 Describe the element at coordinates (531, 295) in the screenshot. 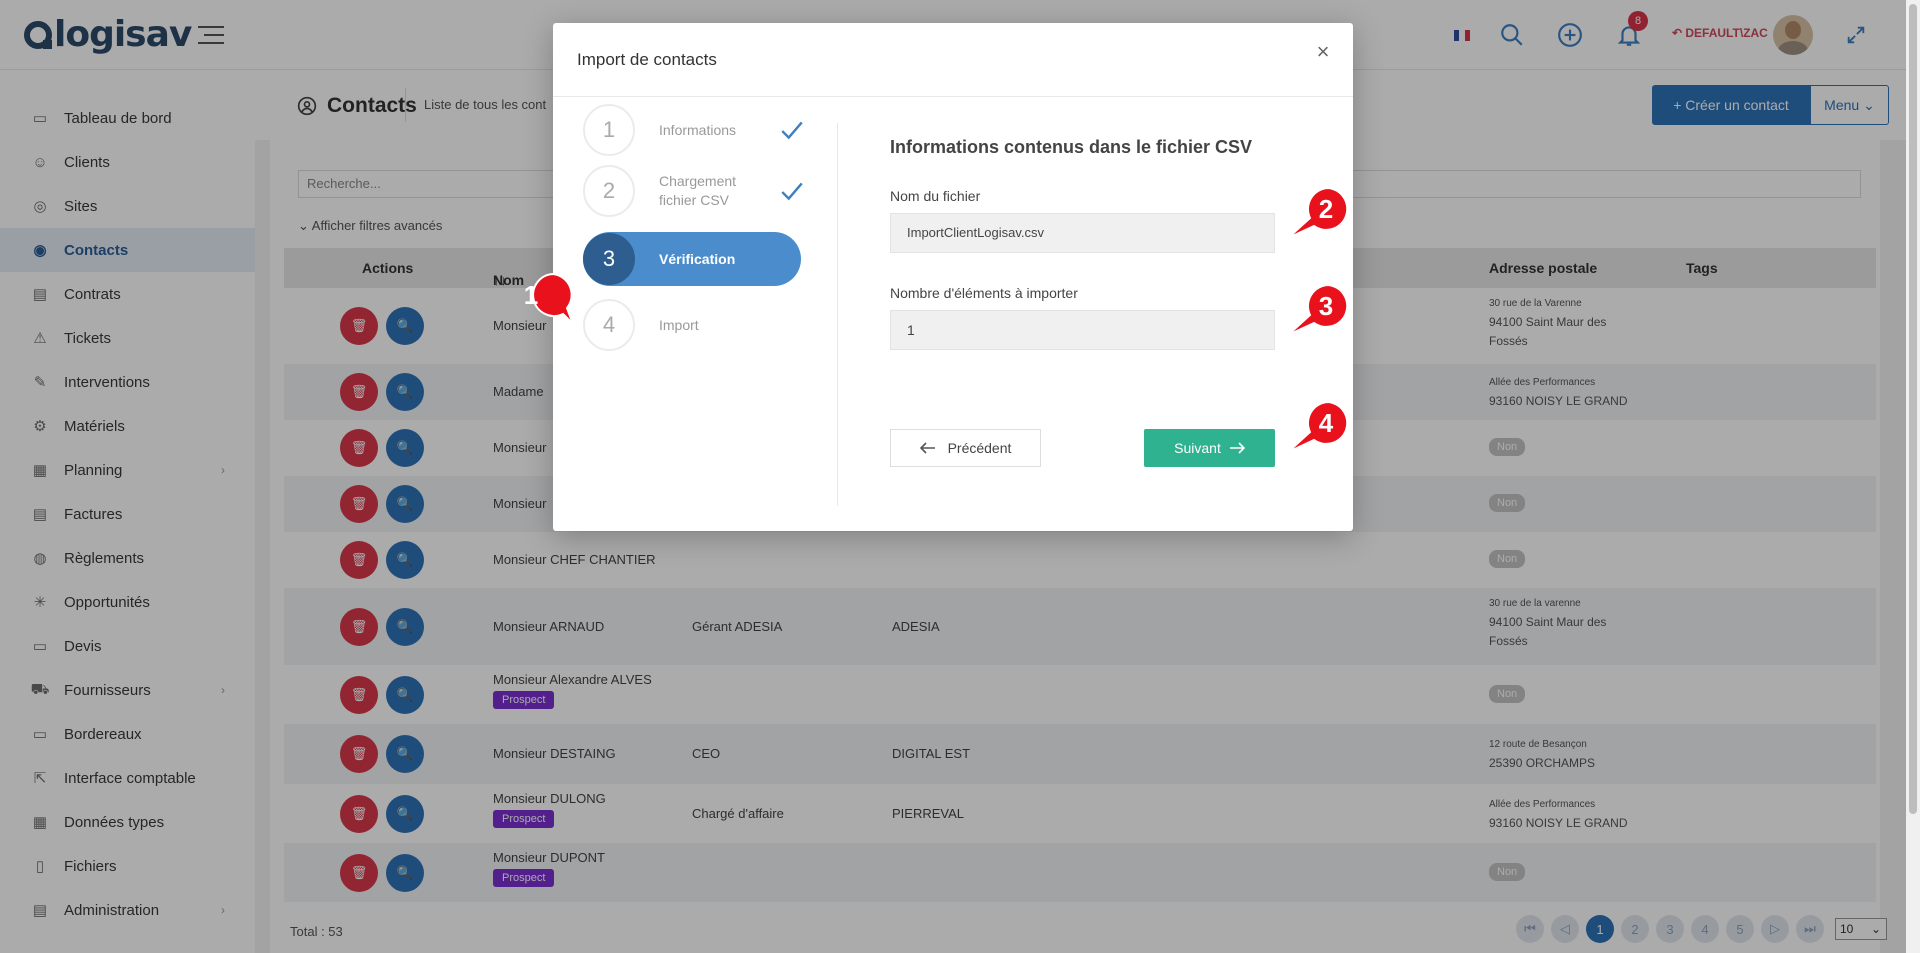

I see `callout-number: 1` at that location.